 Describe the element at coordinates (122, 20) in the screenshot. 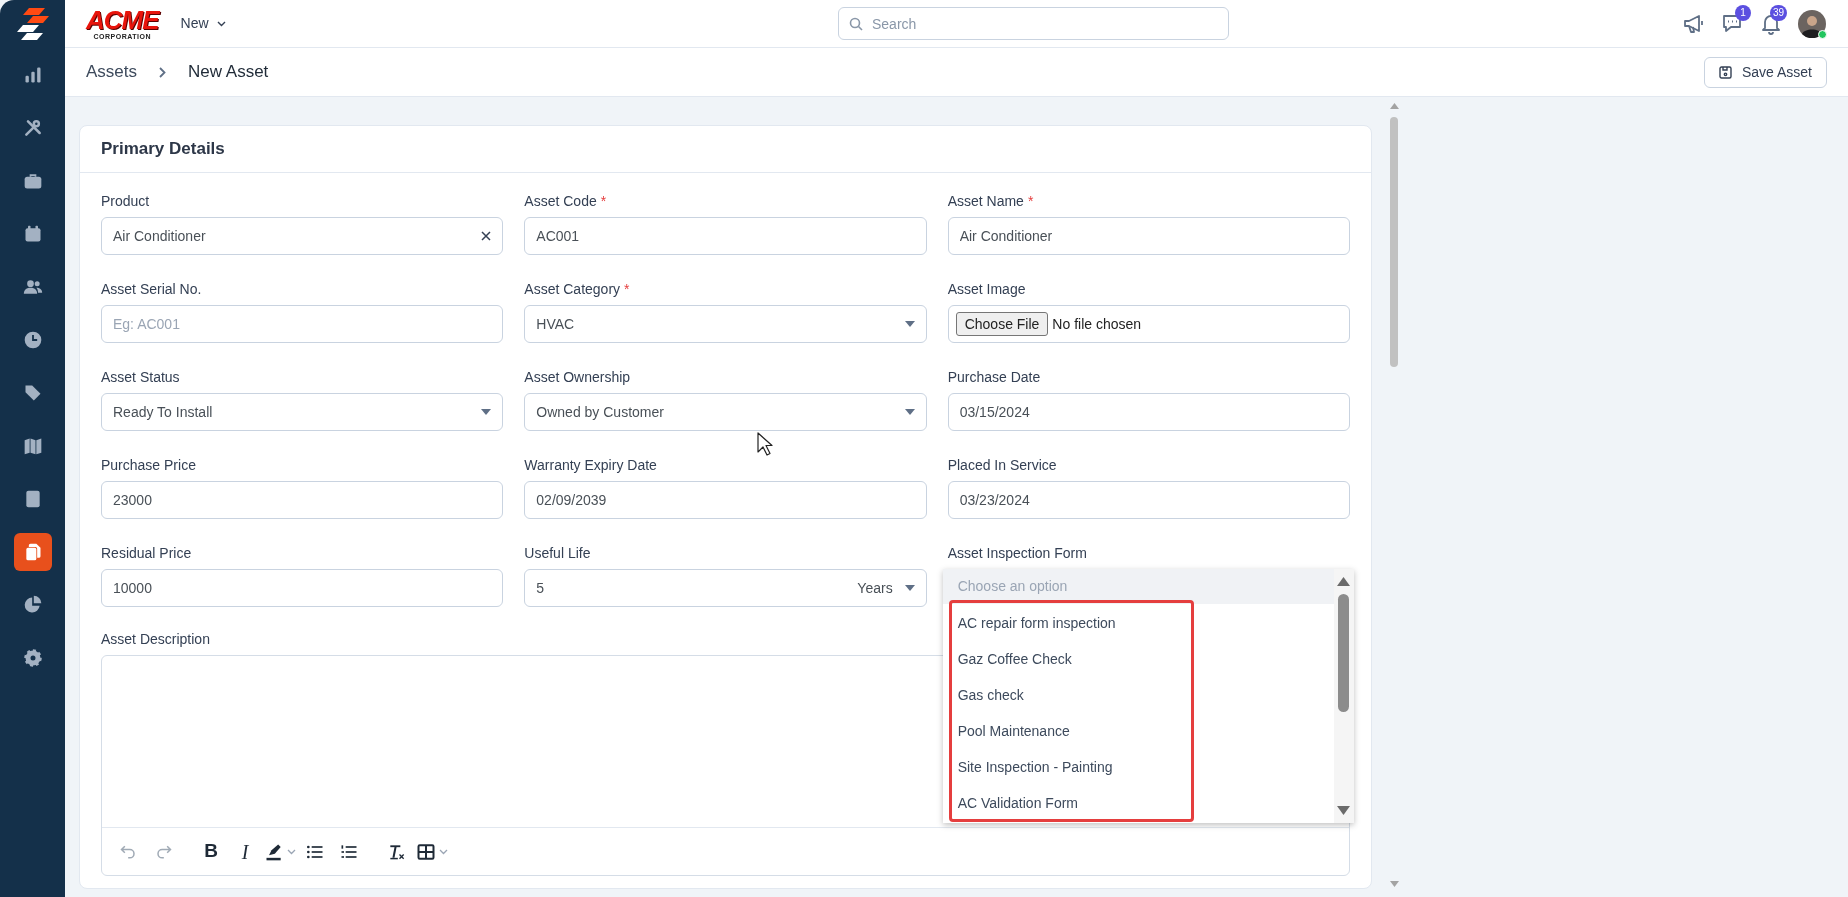

I see `company-logo: ACME` at that location.